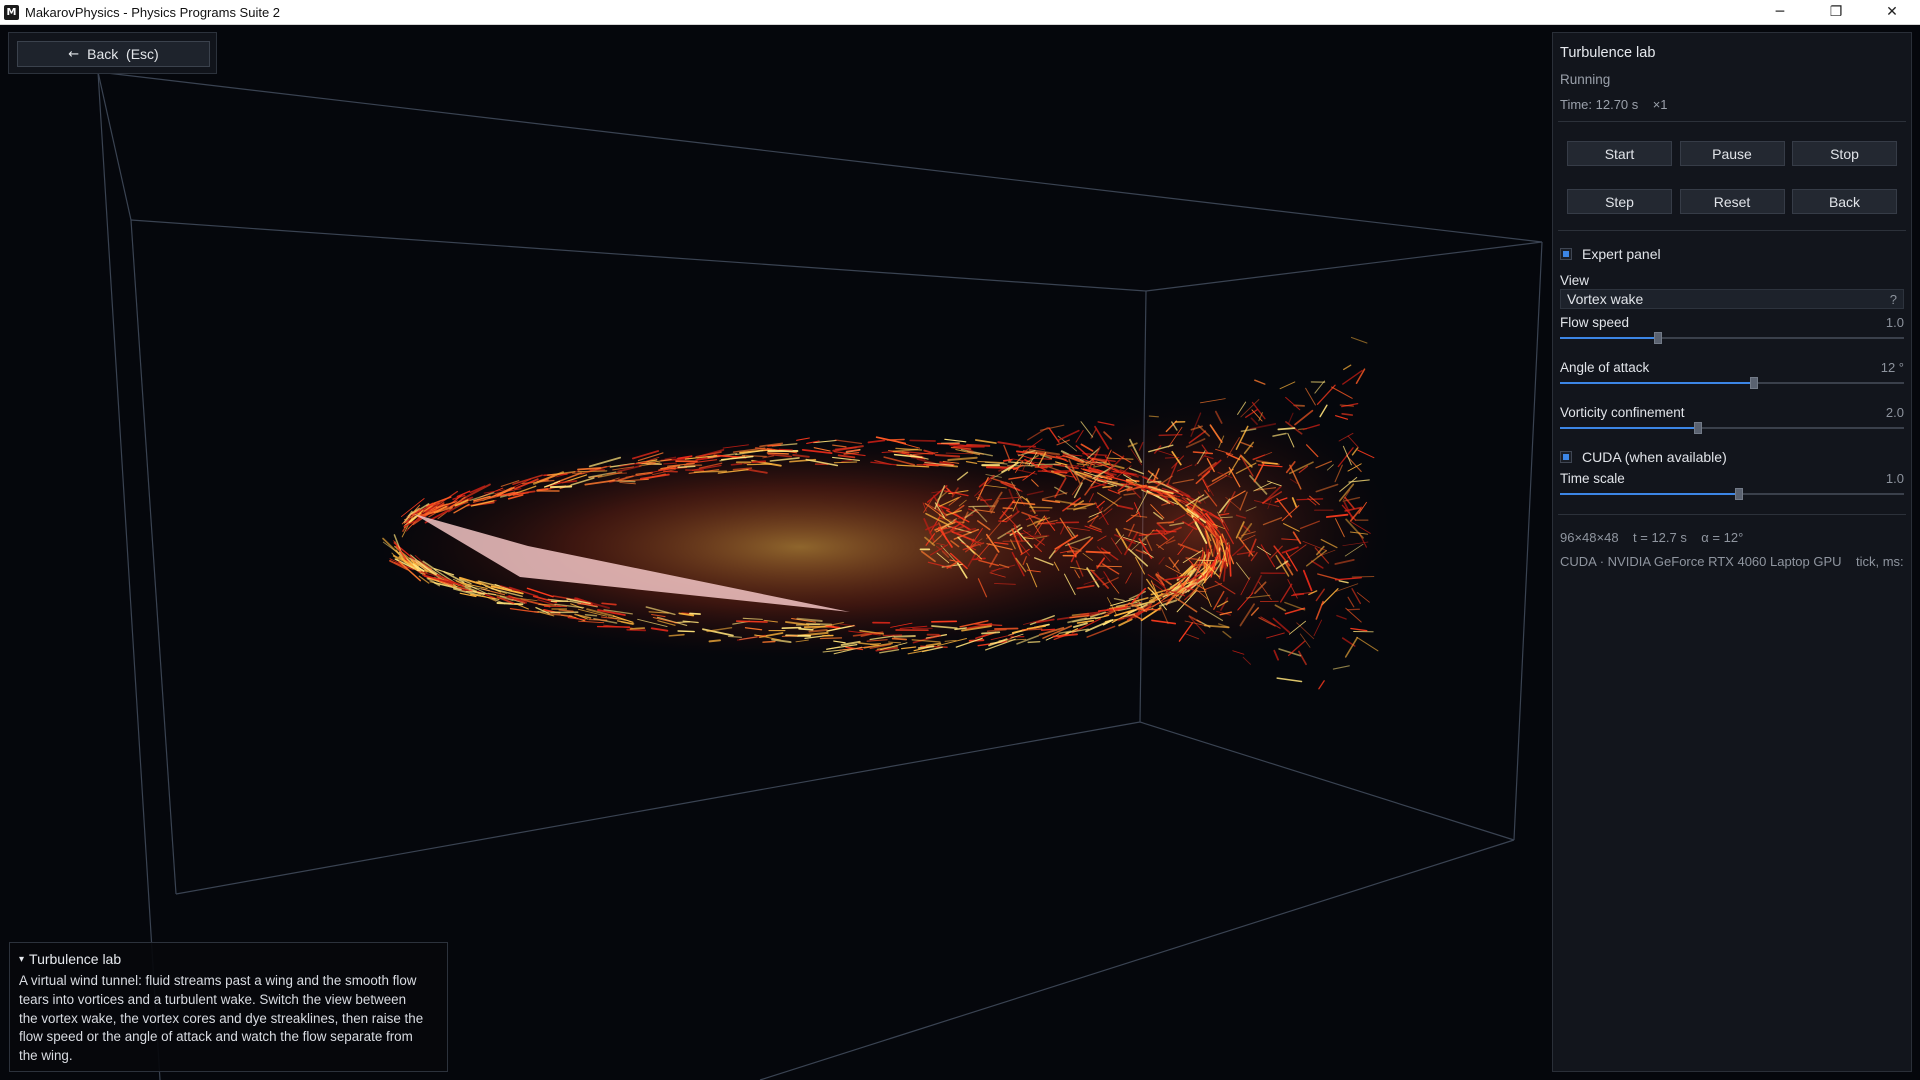  What do you see at coordinates (1894, 478) in the screenshot?
I see `time-scale-value: 1.0` at bounding box center [1894, 478].